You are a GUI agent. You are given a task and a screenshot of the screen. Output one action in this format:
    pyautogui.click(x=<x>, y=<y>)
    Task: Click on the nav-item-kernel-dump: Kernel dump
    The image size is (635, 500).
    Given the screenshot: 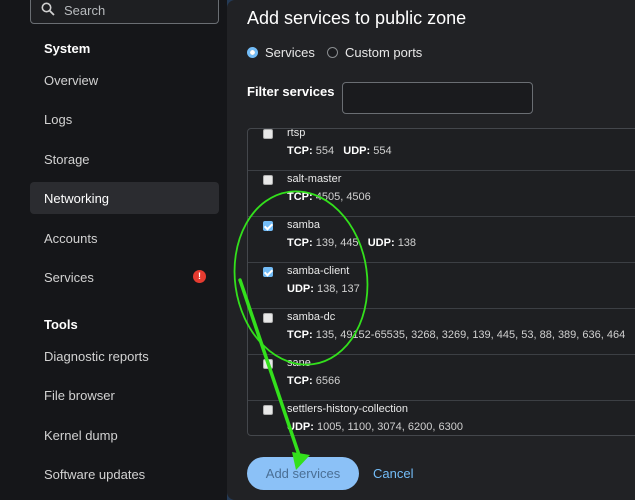 What is the action you would take?
    pyautogui.click(x=124, y=435)
    